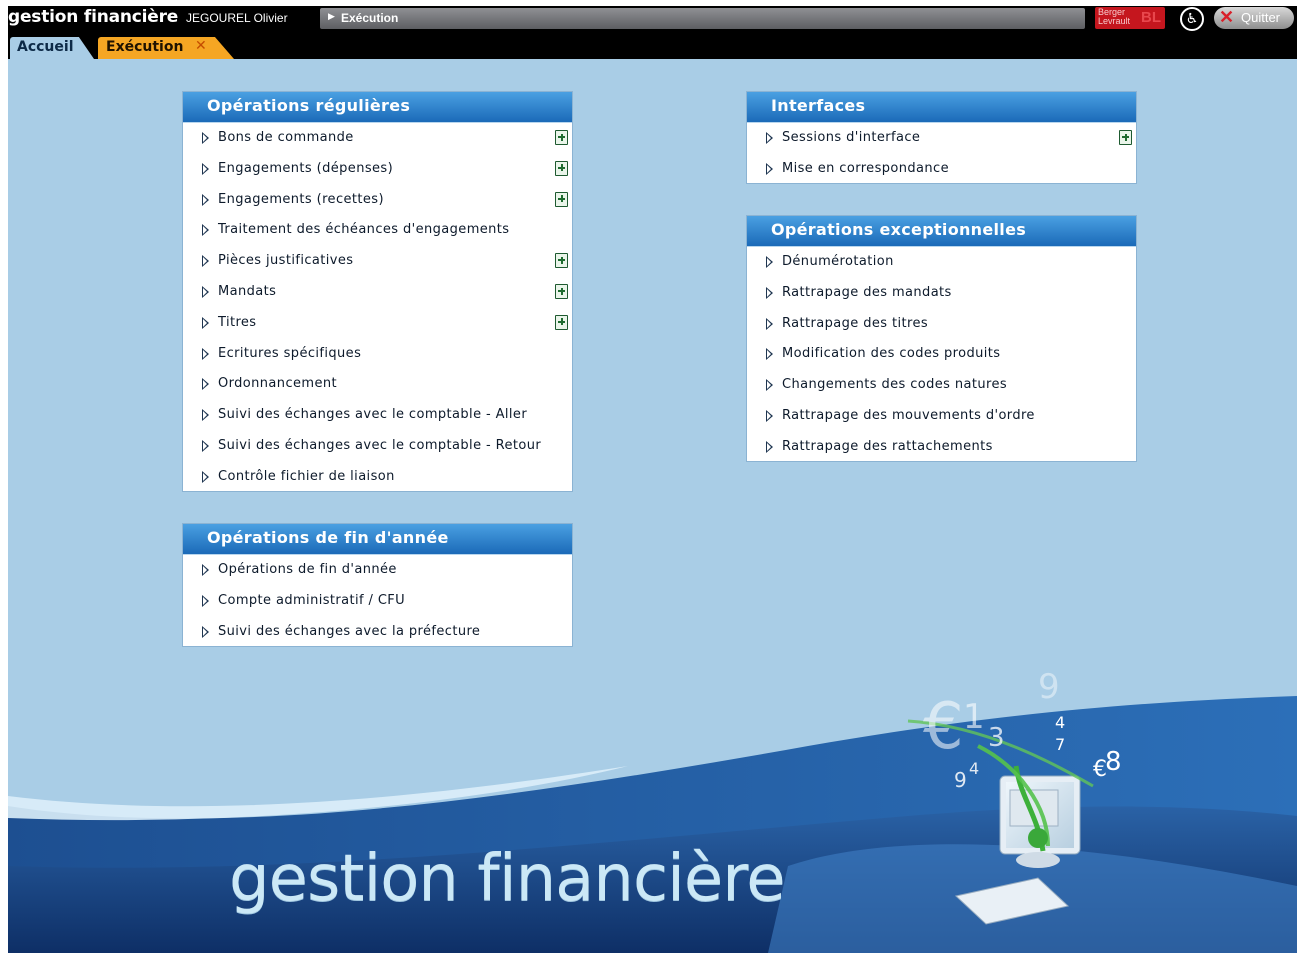 The image size is (1297, 953). Describe the element at coordinates (974, 768) in the screenshot. I see `svg-text: 4` at that location.